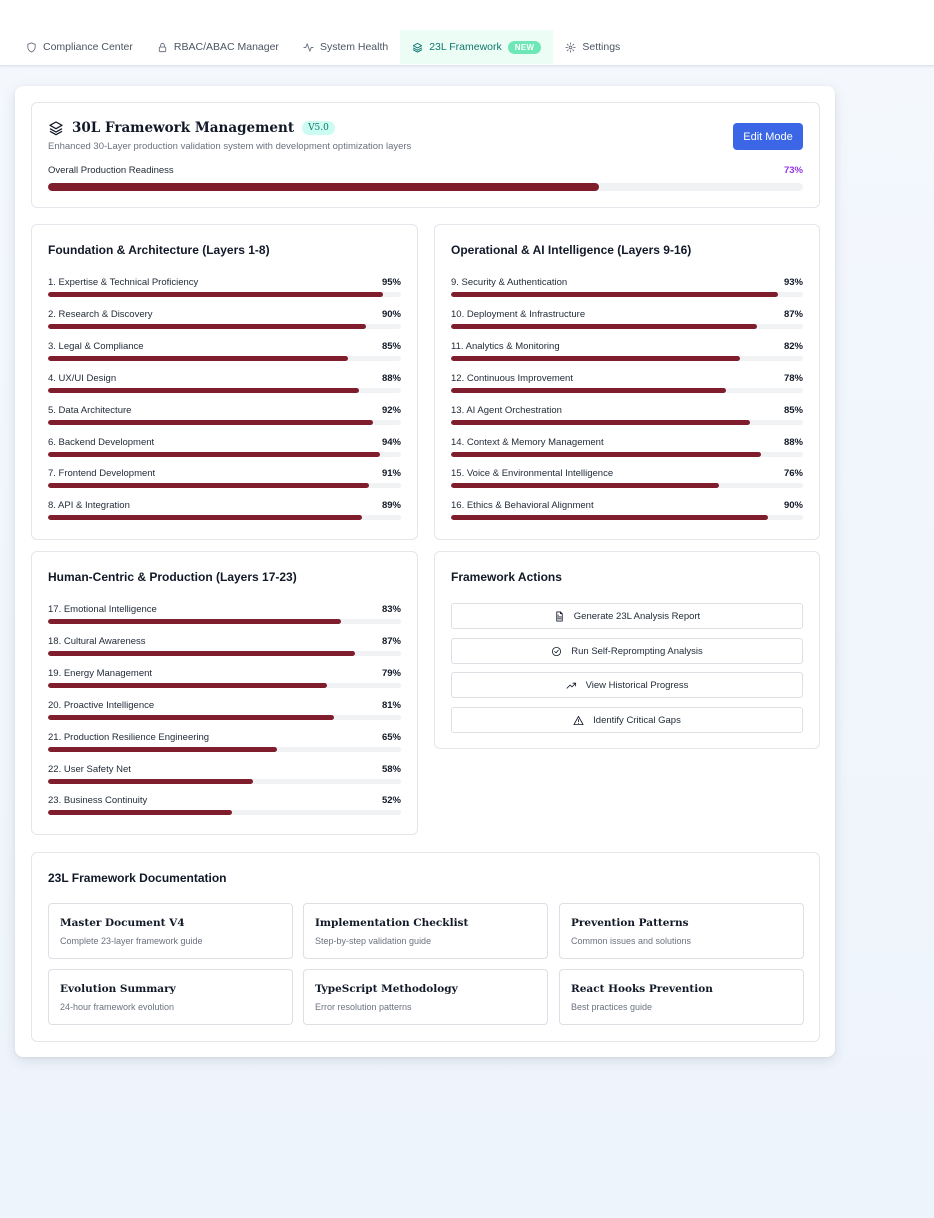  I want to click on readiness-progress-bar, so click(425, 187).